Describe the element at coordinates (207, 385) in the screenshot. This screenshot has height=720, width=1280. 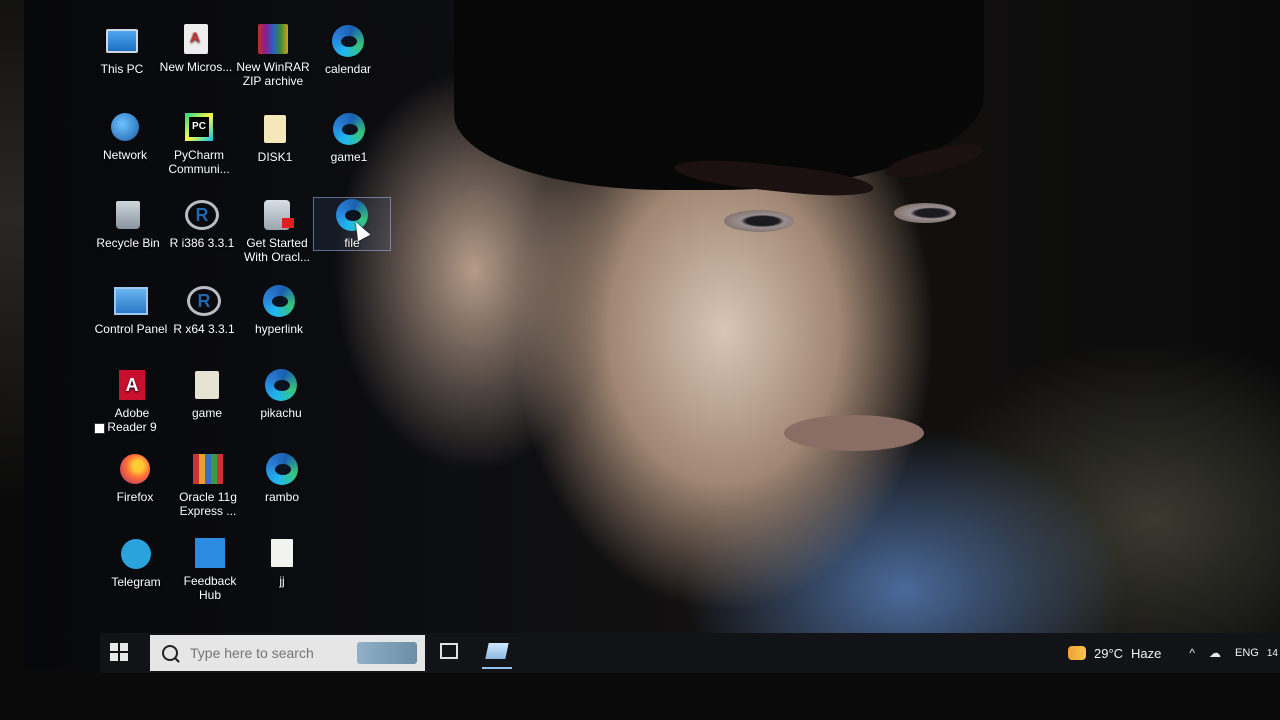
I see `application-file-icon` at that location.